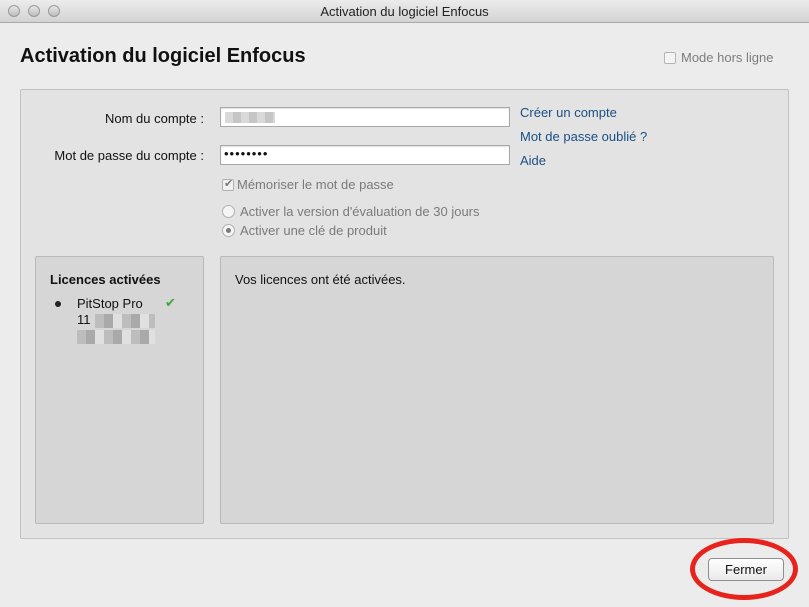 The image size is (809, 607). What do you see at coordinates (84, 319) in the screenshot?
I see `license-number: 11` at bounding box center [84, 319].